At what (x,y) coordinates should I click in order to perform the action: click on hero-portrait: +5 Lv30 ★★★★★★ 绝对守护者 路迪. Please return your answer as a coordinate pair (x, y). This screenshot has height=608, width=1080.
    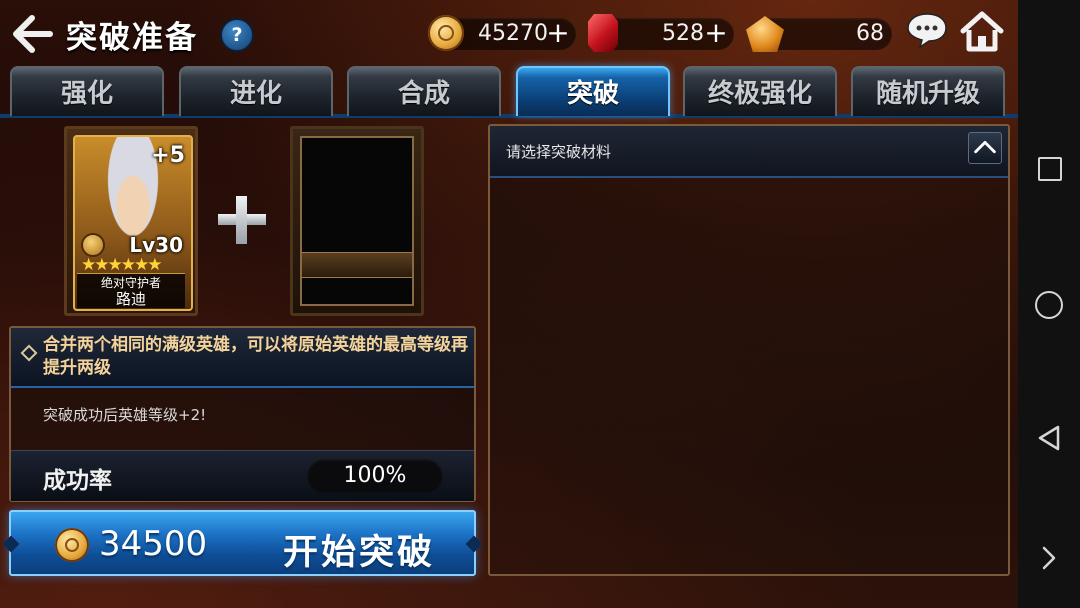
    Looking at the image, I should click on (133, 223).